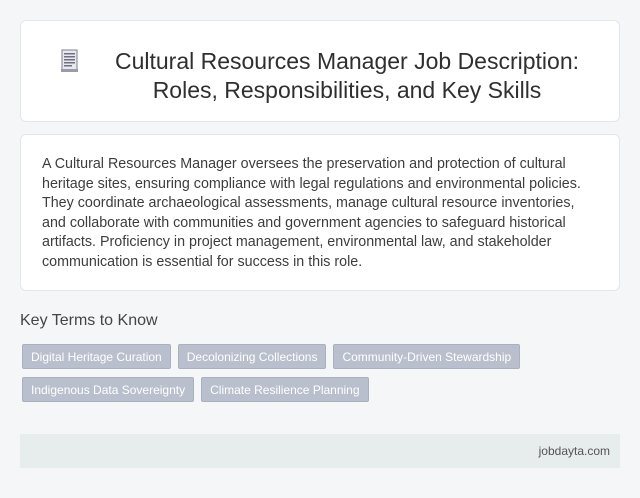  I want to click on tag-climate-resilience-planning: Climate Resilience Planning, so click(285, 389).